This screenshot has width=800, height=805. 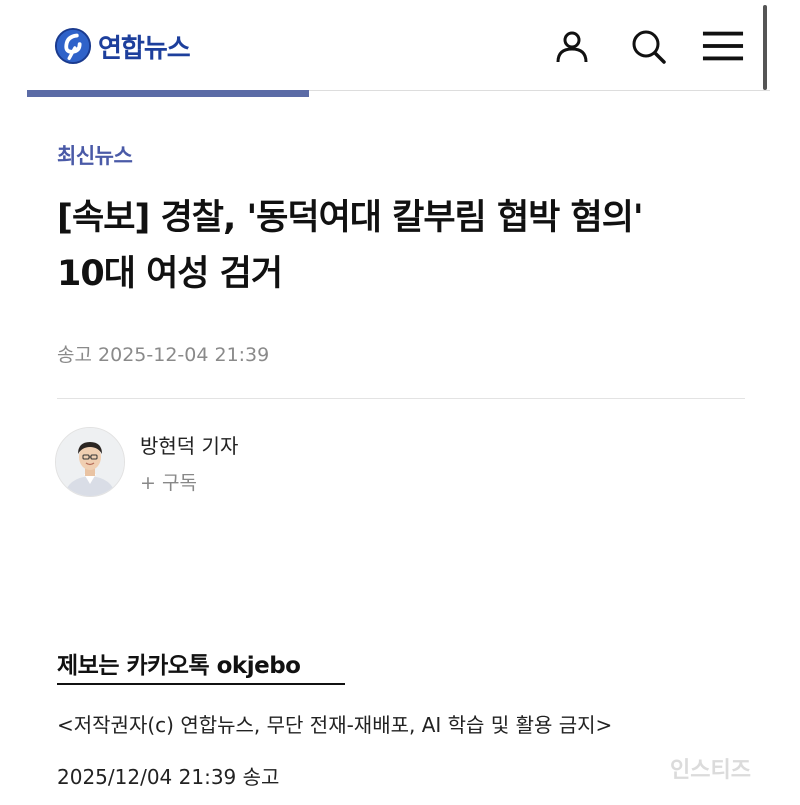 I want to click on tip-underline, so click(x=201, y=684).